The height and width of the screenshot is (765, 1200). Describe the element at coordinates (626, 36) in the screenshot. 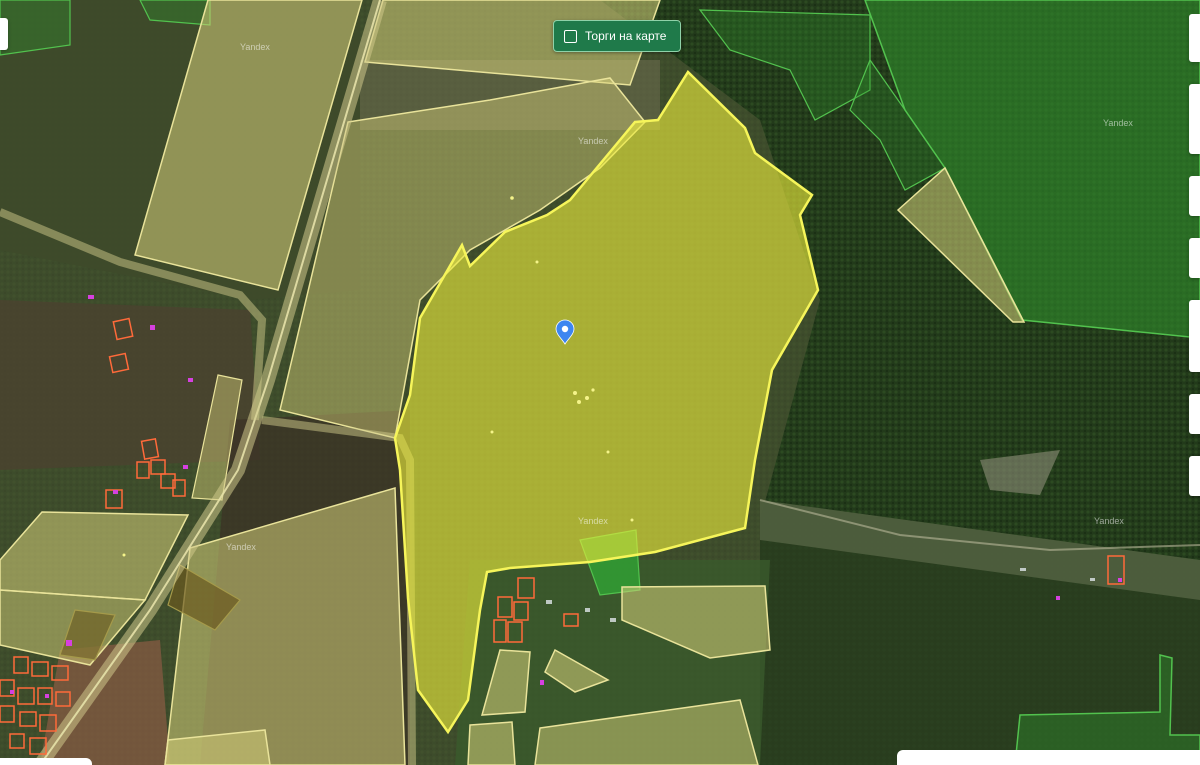

I see `torgi-label: Торги на карте` at that location.